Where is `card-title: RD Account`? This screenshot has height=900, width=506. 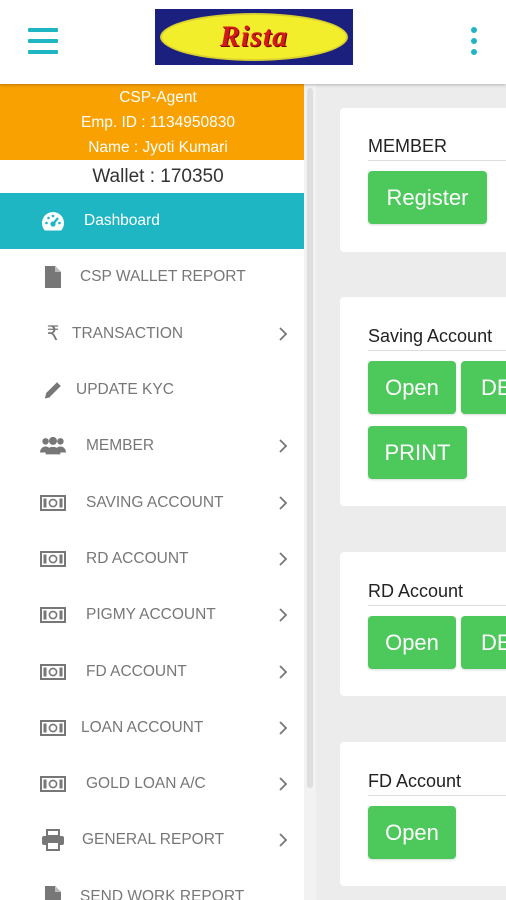 card-title: RD Account is located at coordinates (416, 591).